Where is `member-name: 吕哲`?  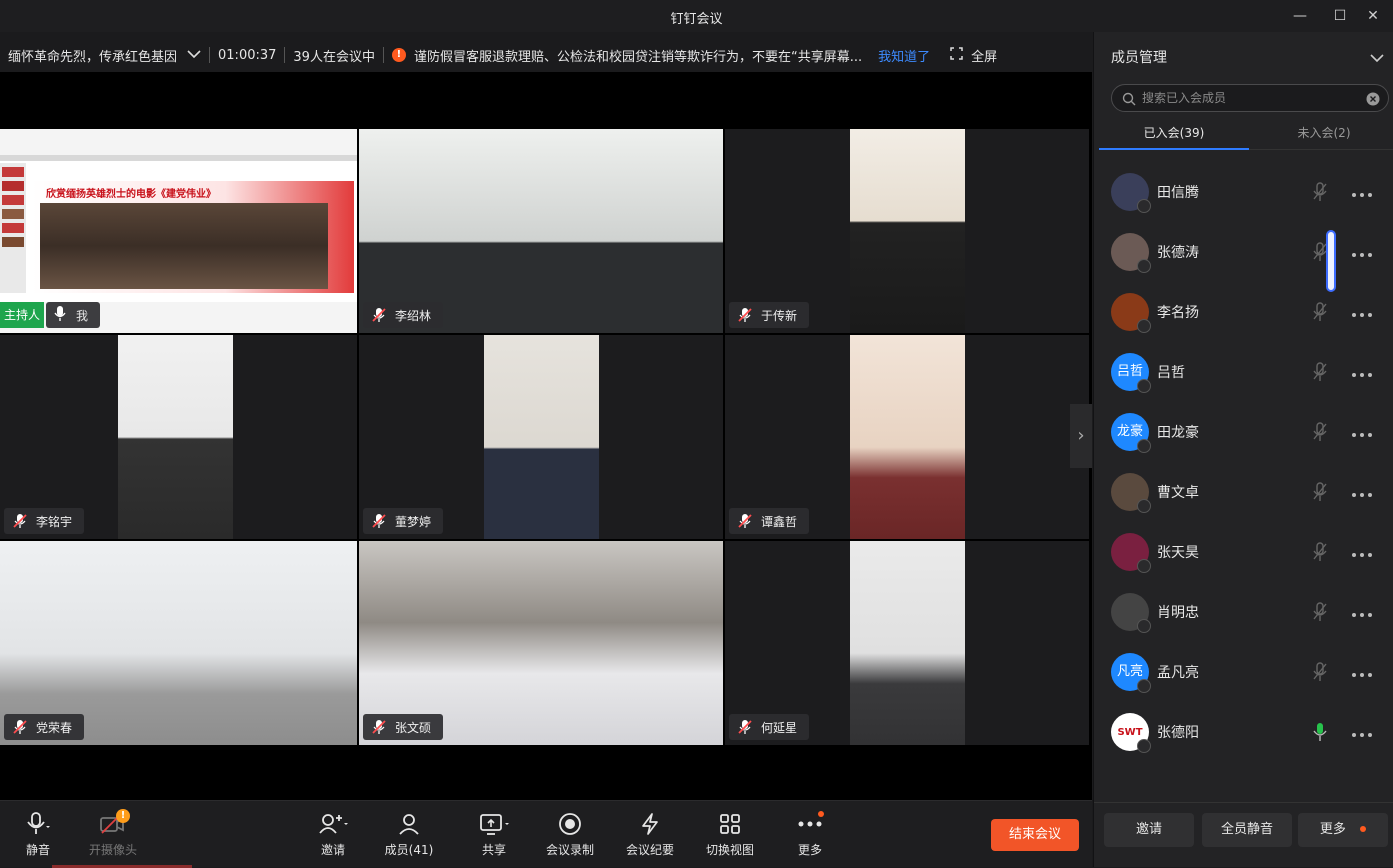 member-name: 吕哲 is located at coordinates (1171, 373).